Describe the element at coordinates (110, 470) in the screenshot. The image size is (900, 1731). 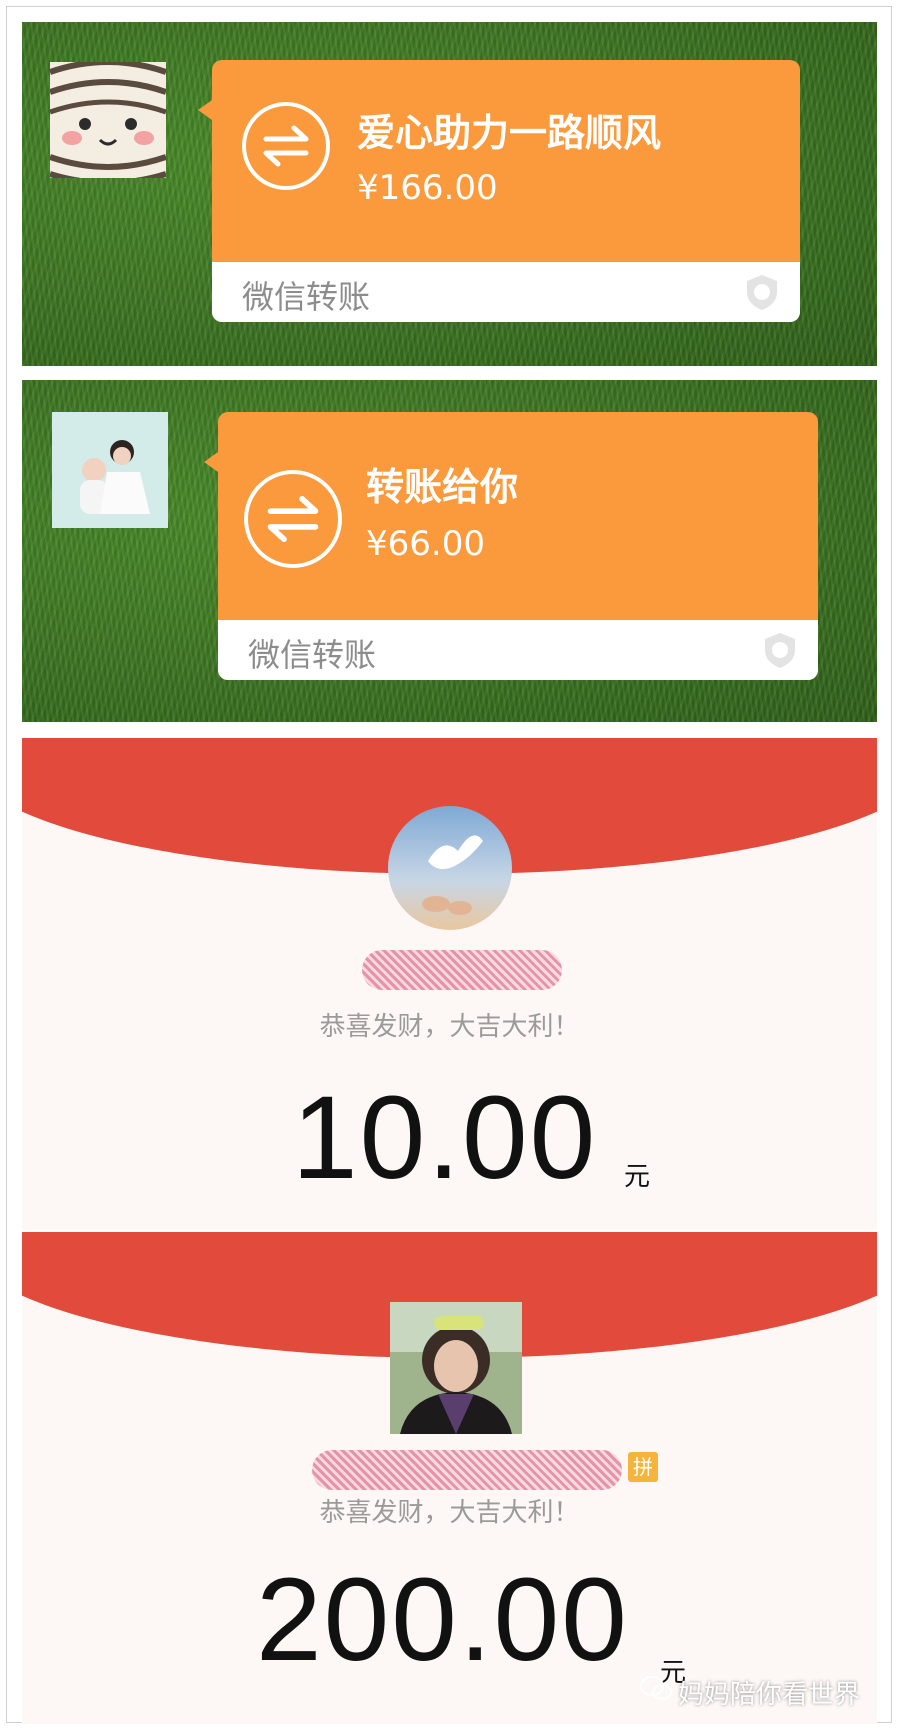
I see `children-avatar` at that location.